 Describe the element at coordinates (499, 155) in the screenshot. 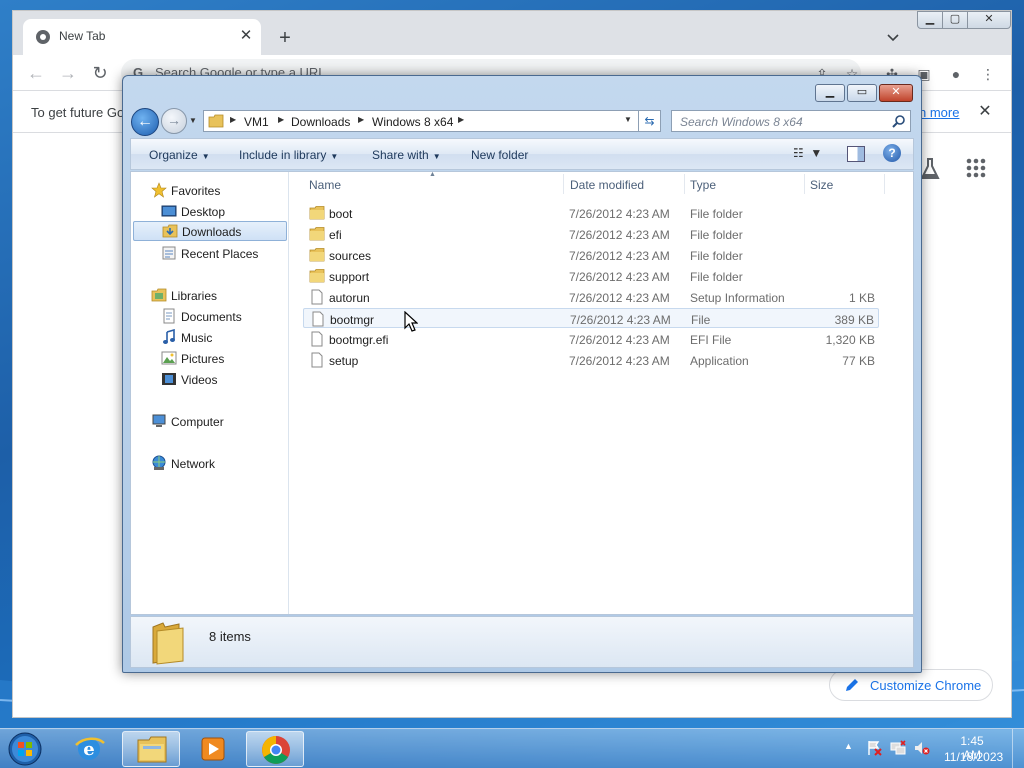

I see `new-folder-button: New folder` at that location.